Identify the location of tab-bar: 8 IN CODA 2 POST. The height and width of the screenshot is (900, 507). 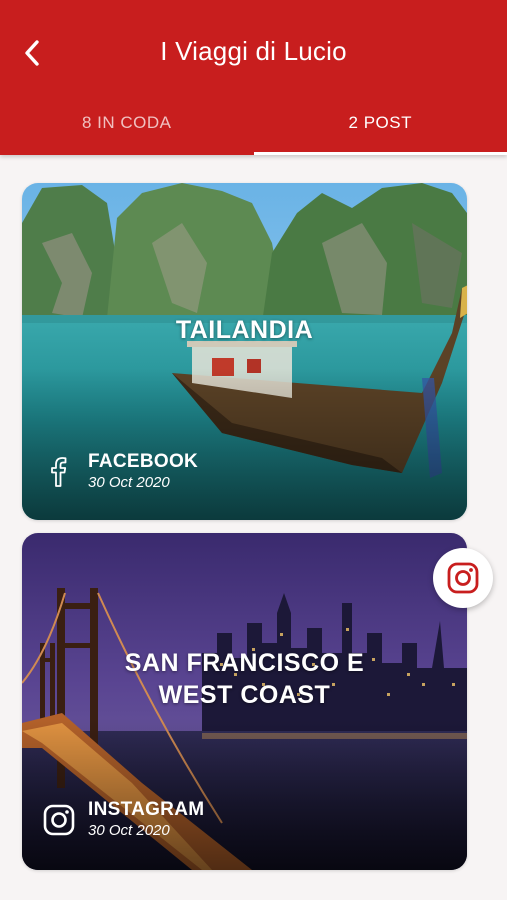
(253, 125).